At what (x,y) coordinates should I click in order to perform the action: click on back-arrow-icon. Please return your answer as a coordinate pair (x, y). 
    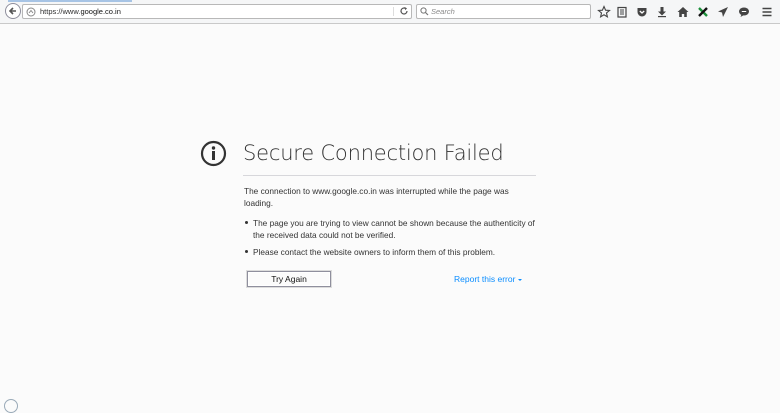
    Looking at the image, I should click on (12, 11).